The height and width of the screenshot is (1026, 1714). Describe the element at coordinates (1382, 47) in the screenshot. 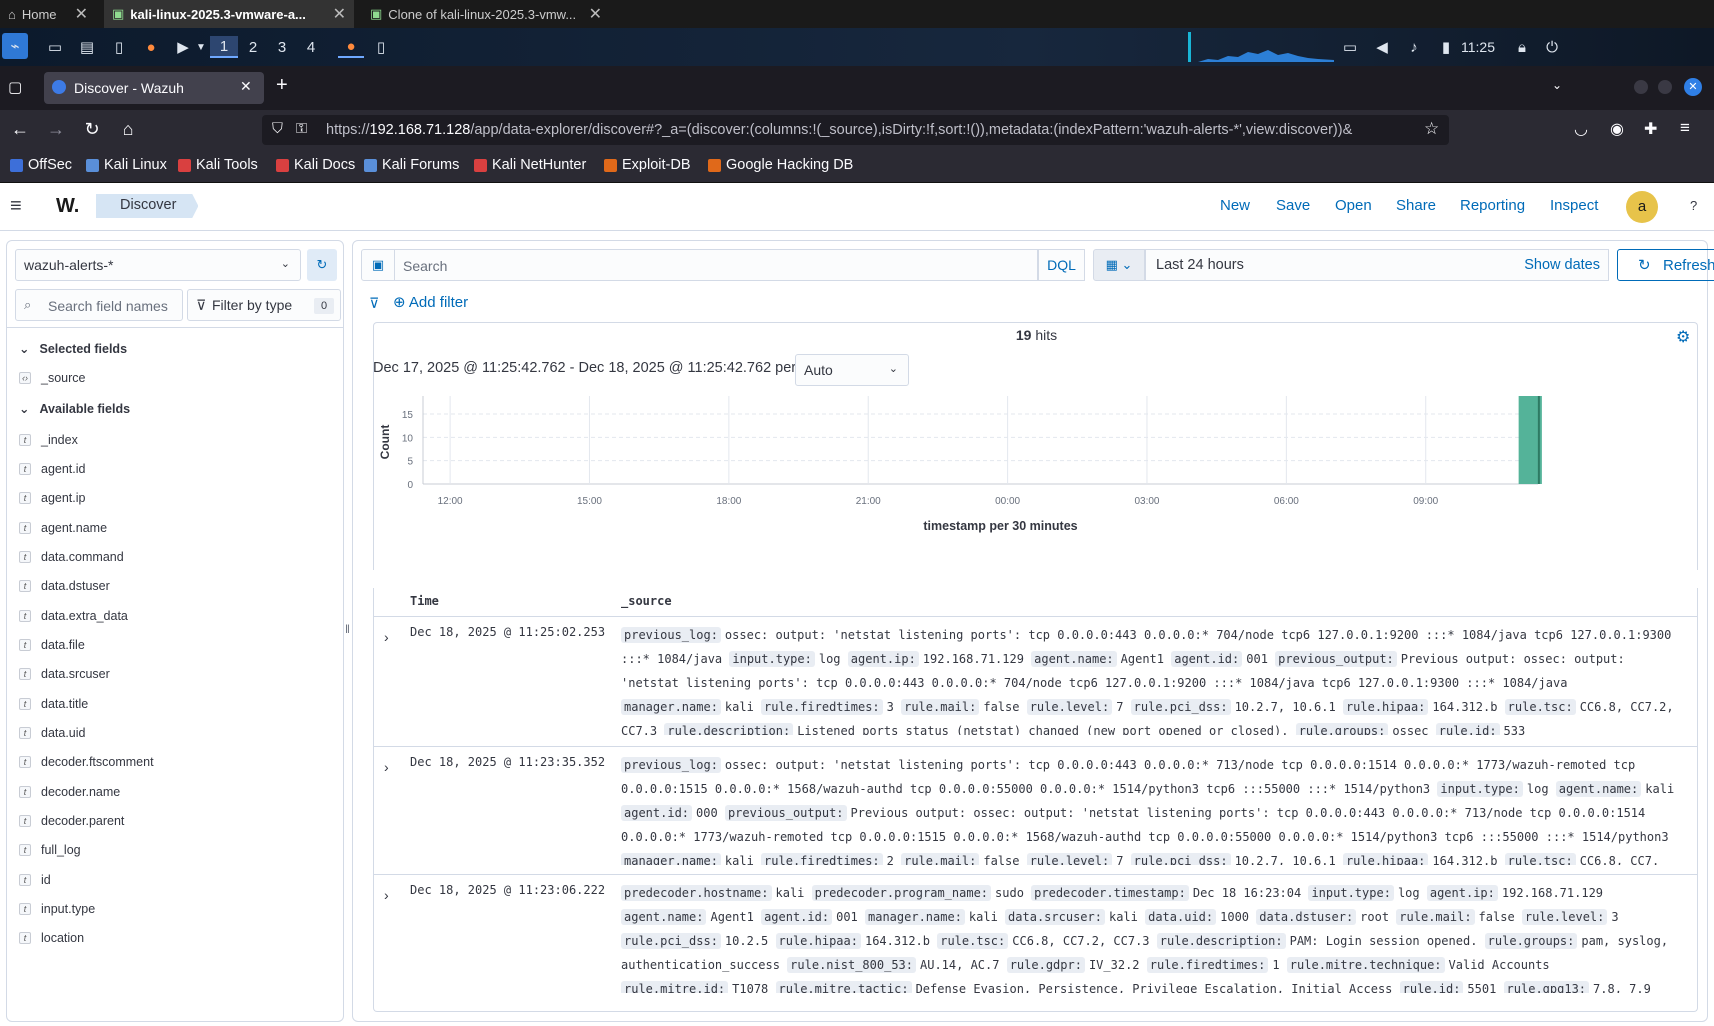

I see `volume-icon: ◀` at that location.